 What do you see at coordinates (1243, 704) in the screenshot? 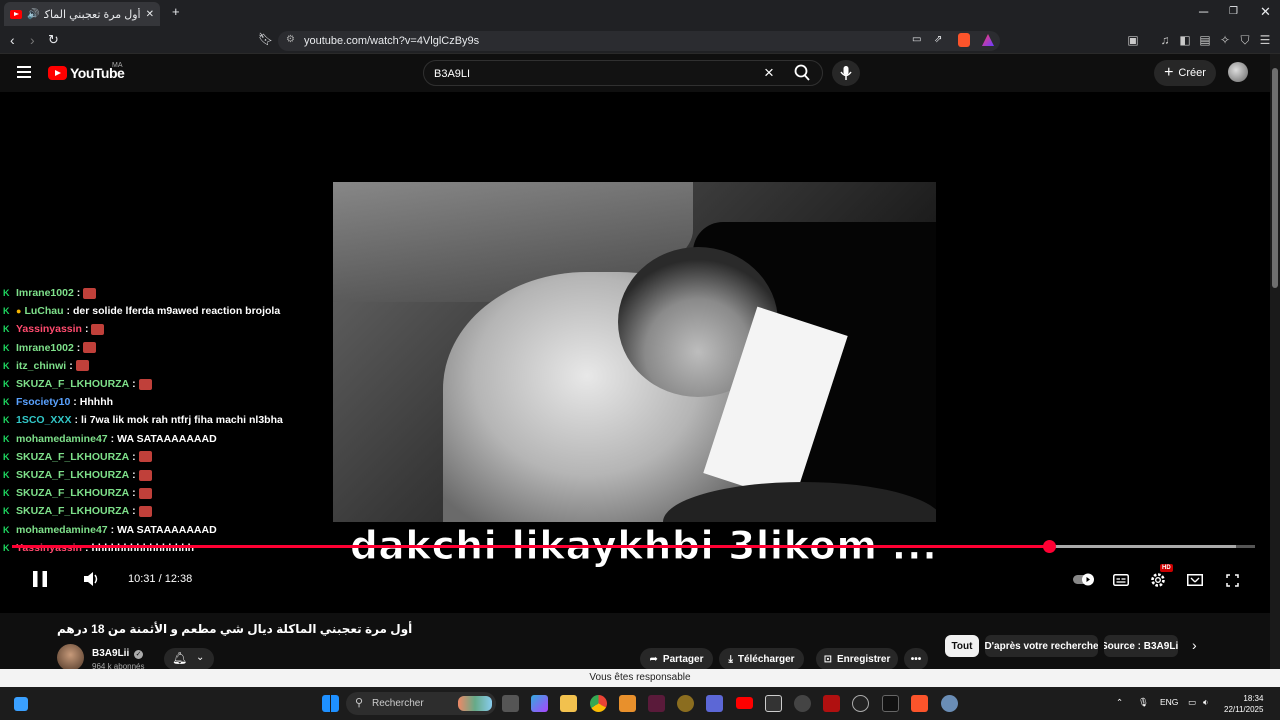
I see `system-clock: 18:34 22/11/2025` at bounding box center [1243, 704].